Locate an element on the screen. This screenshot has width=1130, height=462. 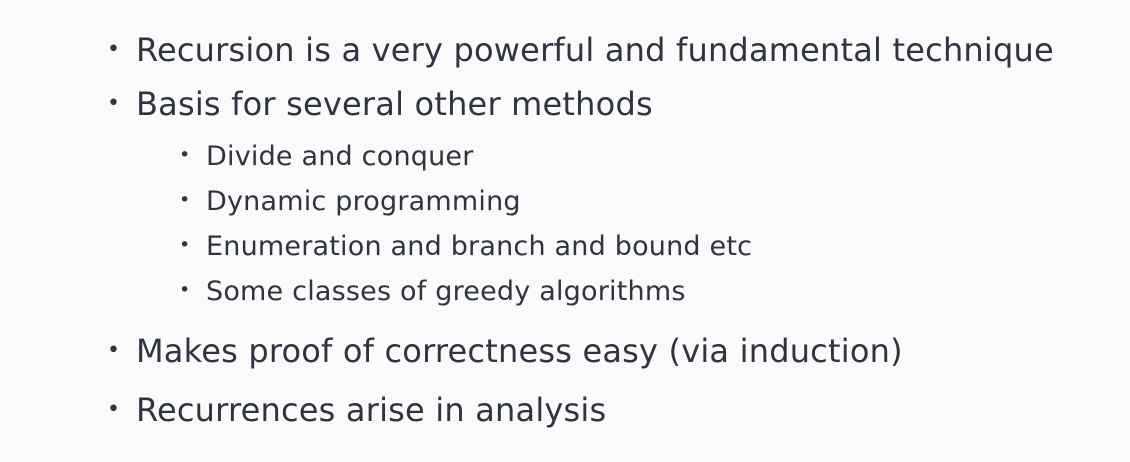
sub-bullet-item-divide-conquer: • Divide and conquer is located at coordinates (326, 156).